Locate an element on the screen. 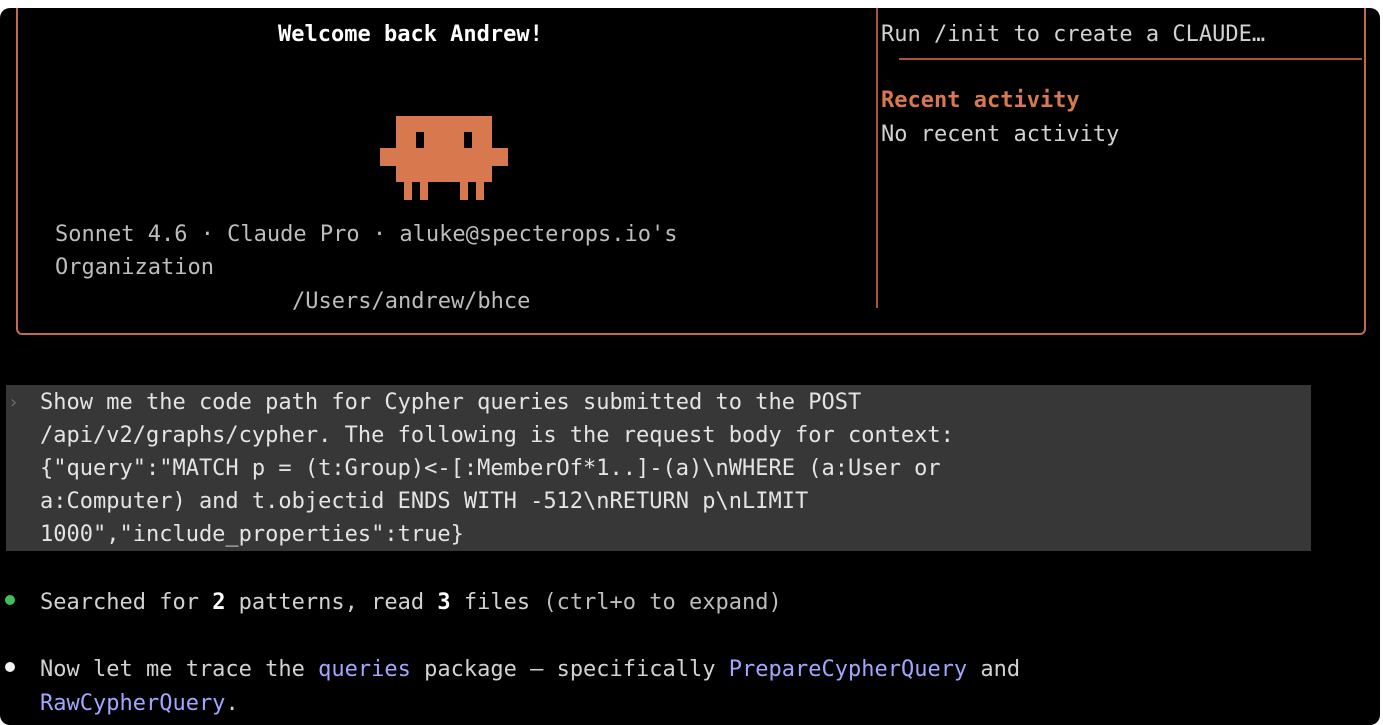  pattern-count: 2 is located at coordinates (219, 602).